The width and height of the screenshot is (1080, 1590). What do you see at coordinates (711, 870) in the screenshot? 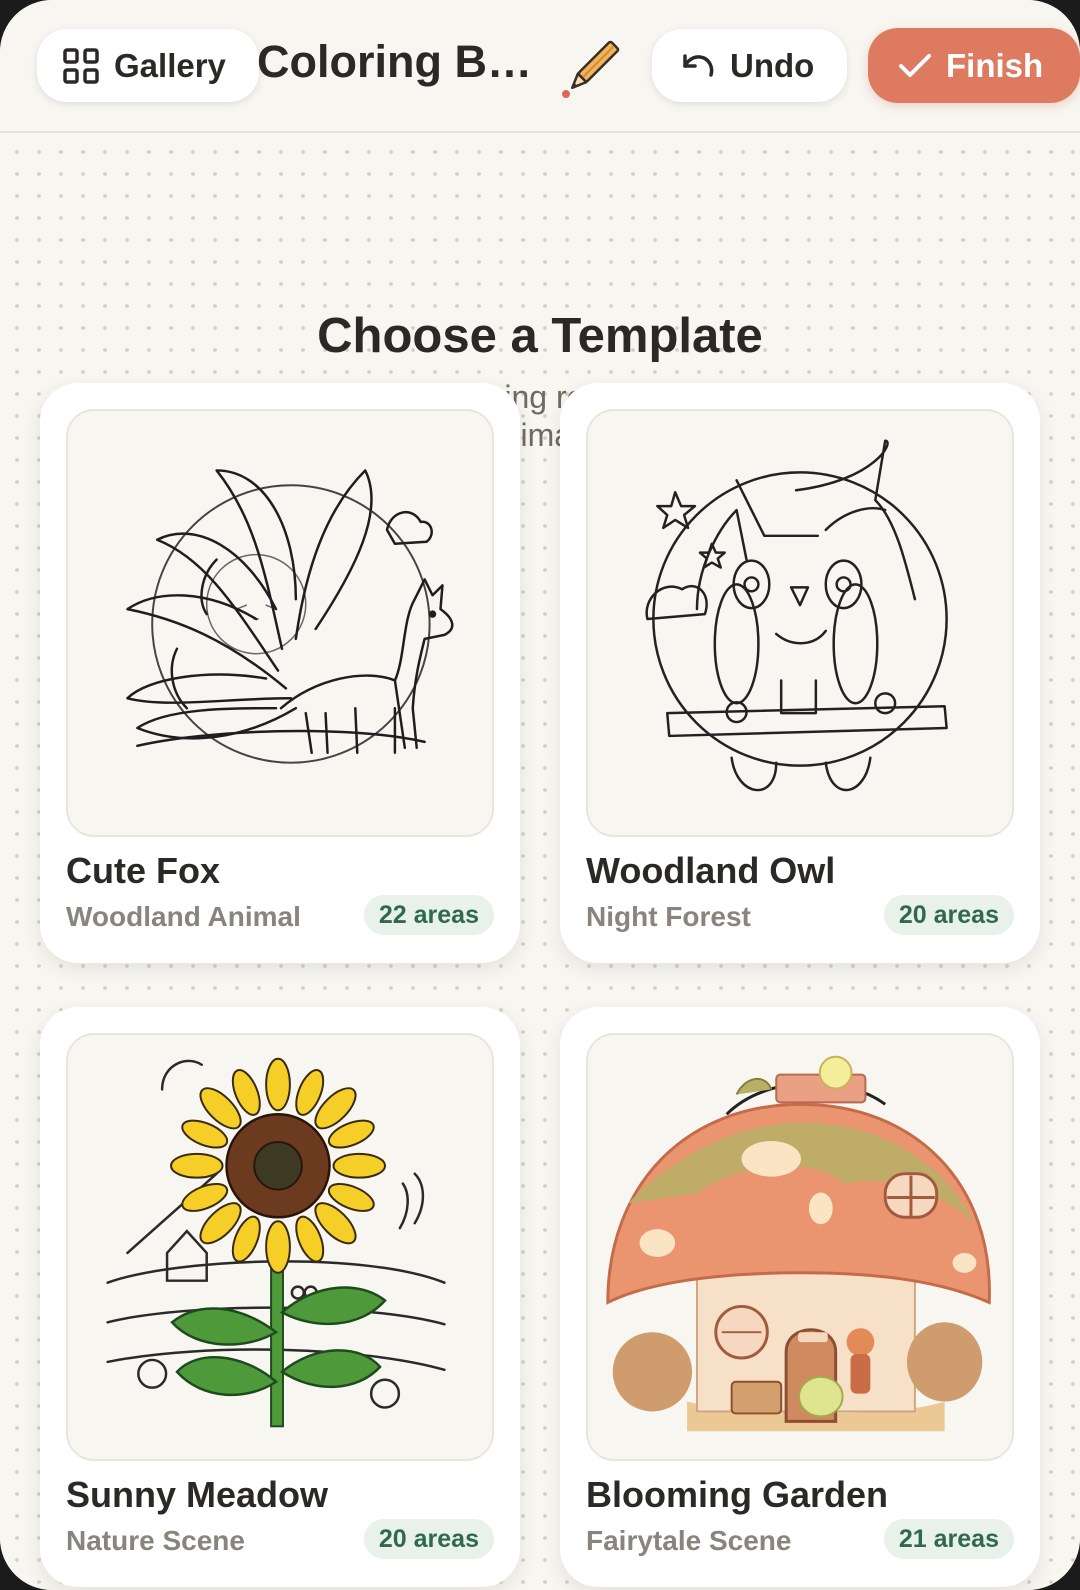
I see `card-title: Woodland Owl` at bounding box center [711, 870].